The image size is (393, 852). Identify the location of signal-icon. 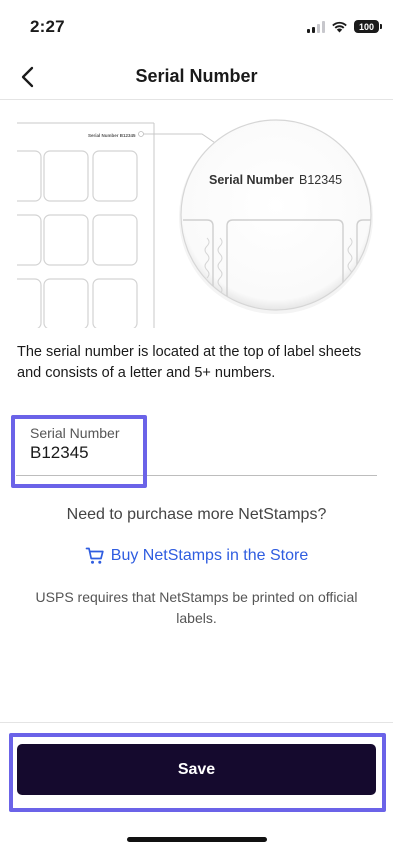
(316, 26).